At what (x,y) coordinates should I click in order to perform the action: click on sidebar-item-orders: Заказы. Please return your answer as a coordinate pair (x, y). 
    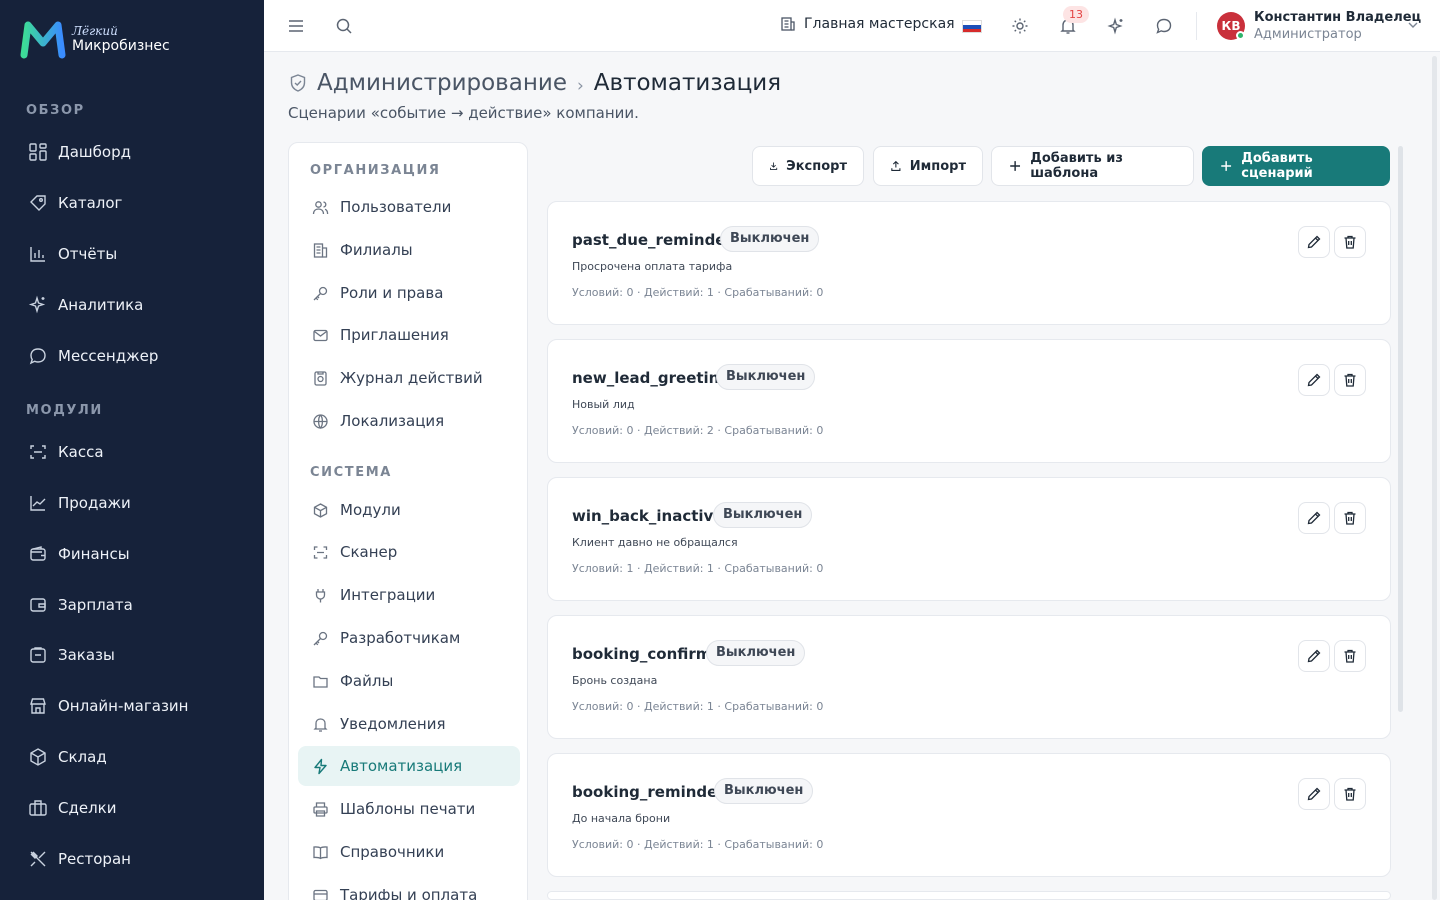
    Looking at the image, I should click on (133, 655).